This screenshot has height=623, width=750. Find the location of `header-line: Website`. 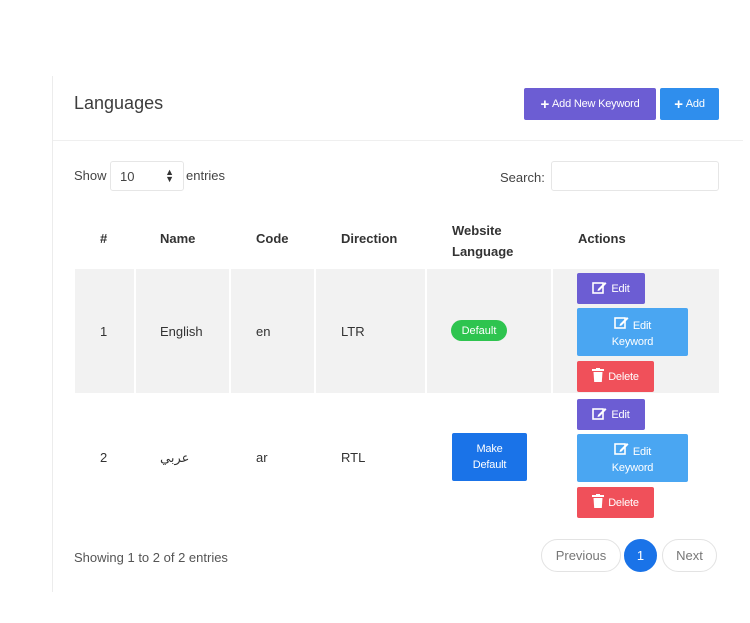

header-line: Website is located at coordinates (477, 230).